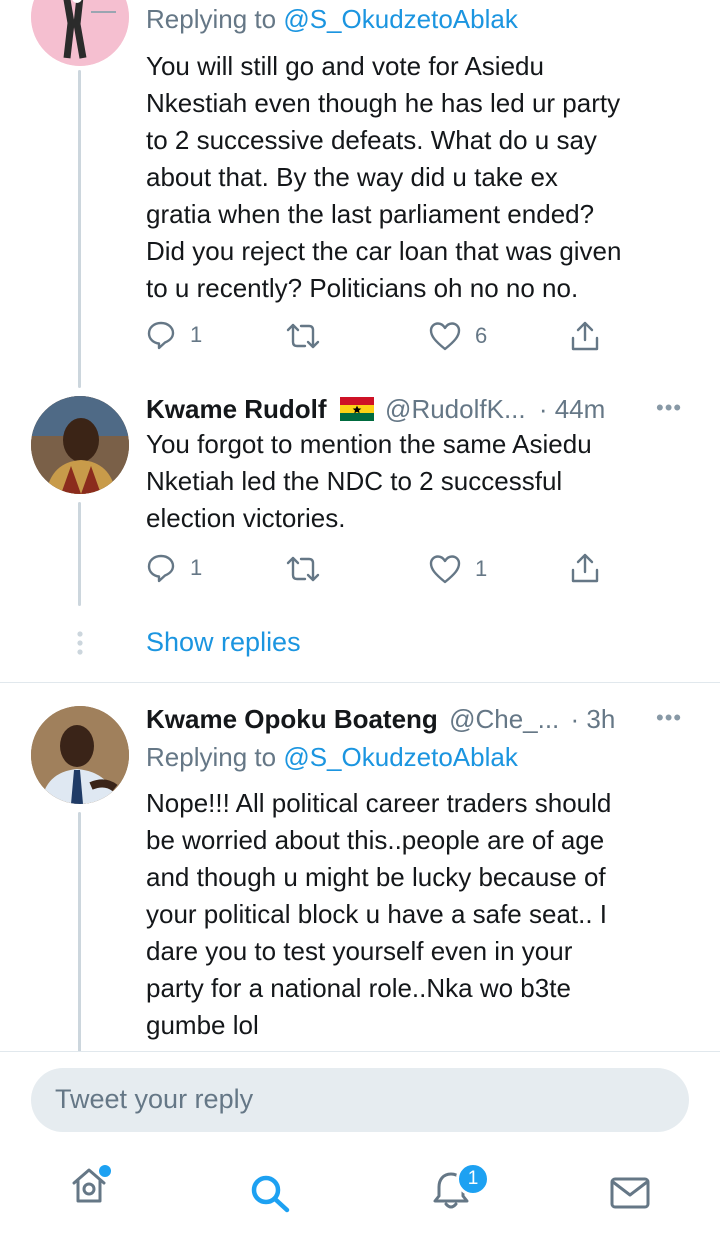 Image resolution: width=720 pixels, height=1241 pixels. Describe the element at coordinates (91, 1184) in the screenshot. I see `home-icon` at that location.